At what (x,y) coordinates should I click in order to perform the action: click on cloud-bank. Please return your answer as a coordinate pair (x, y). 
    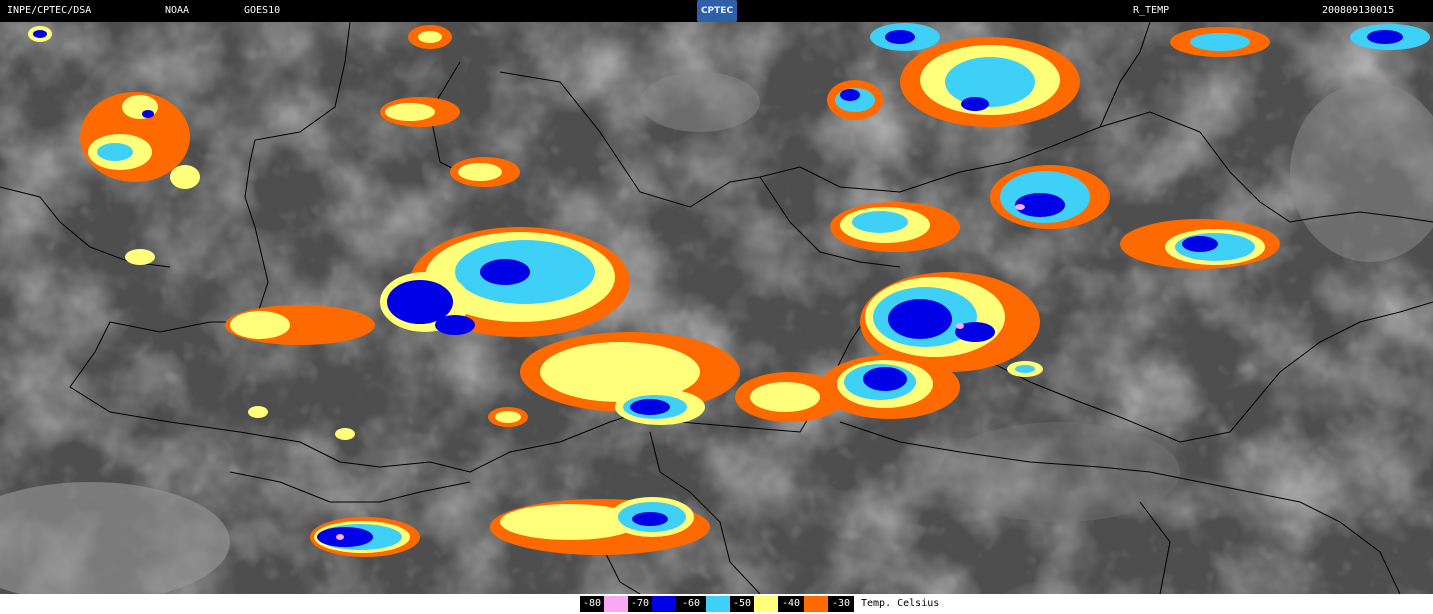
    Looking at the image, I should click on (700, 102).